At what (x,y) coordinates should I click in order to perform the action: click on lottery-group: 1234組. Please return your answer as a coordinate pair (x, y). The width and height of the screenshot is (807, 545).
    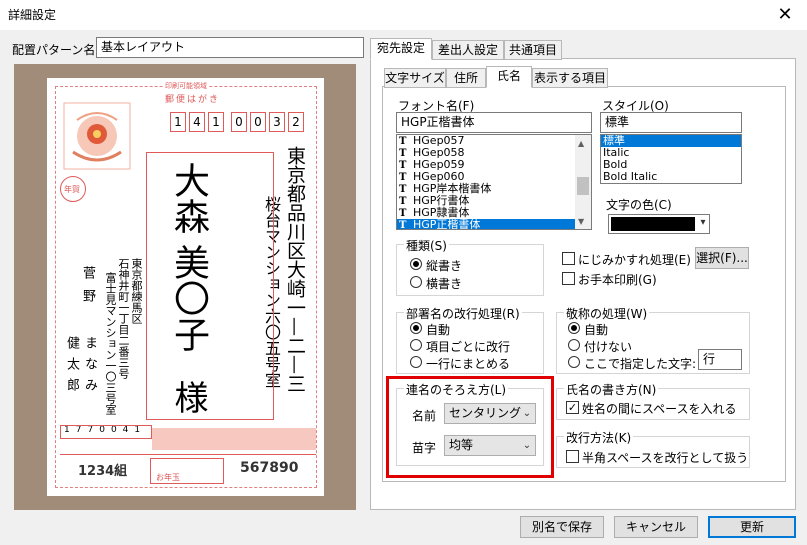
    Looking at the image, I should click on (103, 471).